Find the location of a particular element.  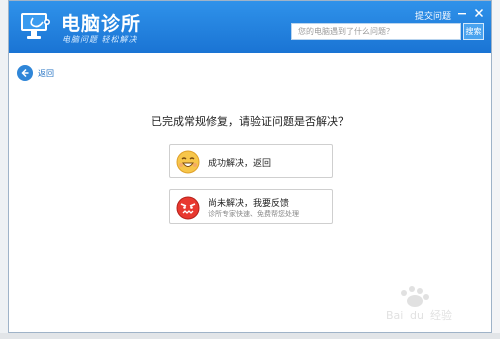

desktop-bottom-edge is located at coordinates (250, 336).